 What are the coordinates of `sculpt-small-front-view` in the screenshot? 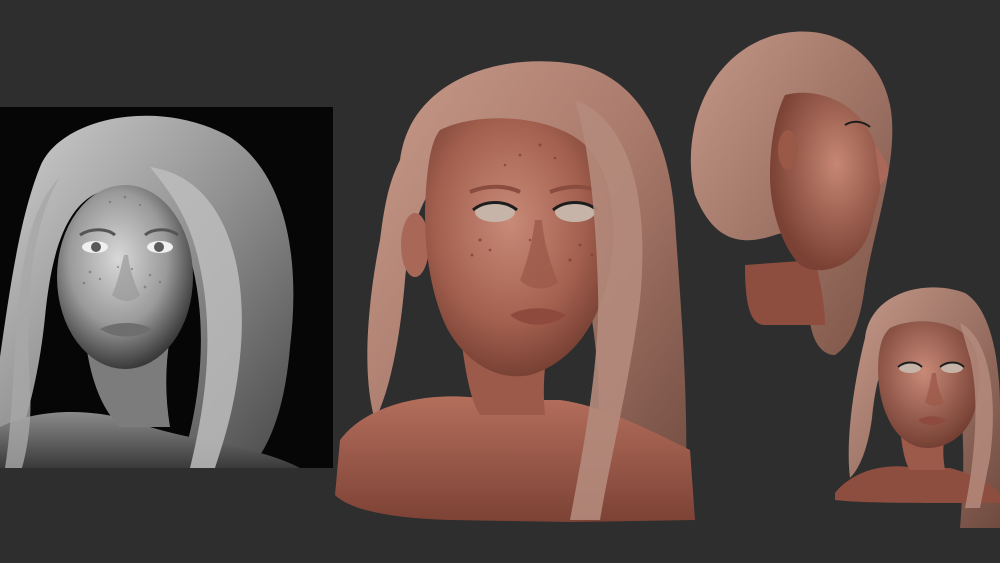 It's located at (915, 403).